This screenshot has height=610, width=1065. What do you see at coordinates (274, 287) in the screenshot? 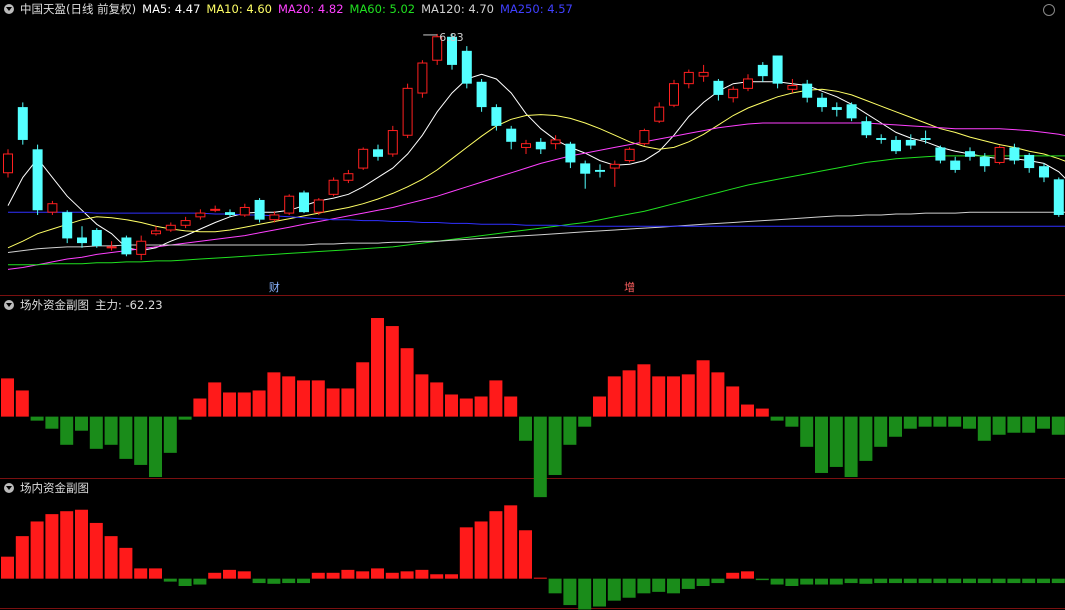
I see `marker-cai: 财` at bounding box center [274, 287].